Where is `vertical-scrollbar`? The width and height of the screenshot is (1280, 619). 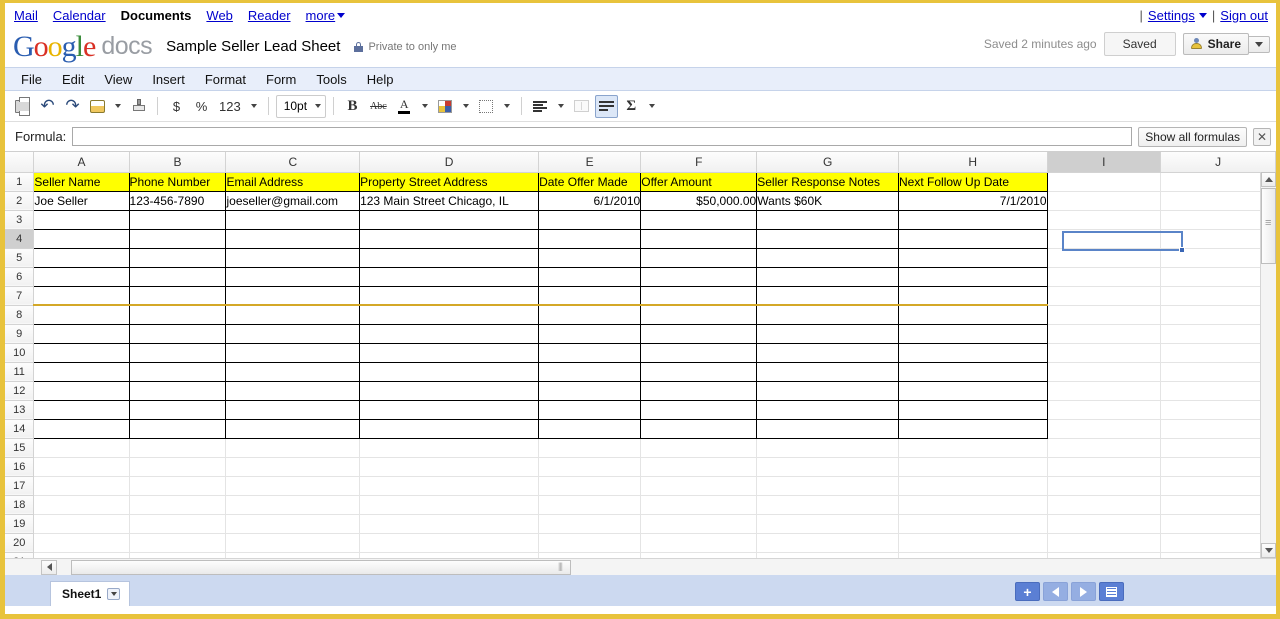 vertical-scrollbar is located at coordinates (1268, 365).